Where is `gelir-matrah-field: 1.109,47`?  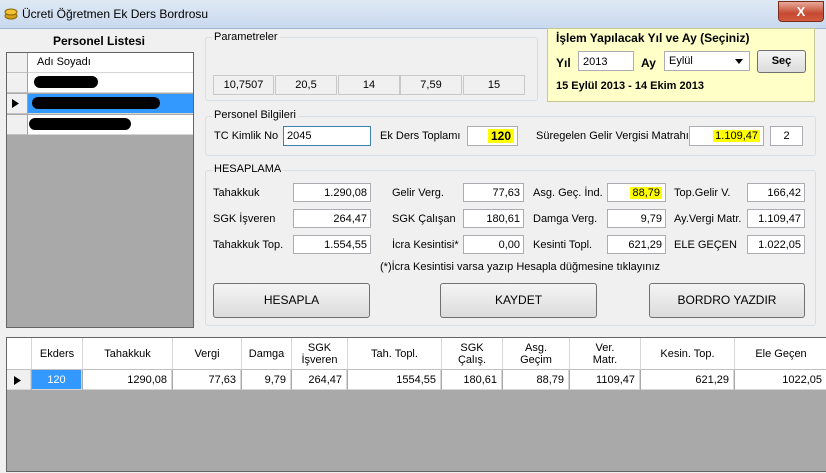 gelir-matrah-field: 1.109,47 is located at coordinates (726, 136).